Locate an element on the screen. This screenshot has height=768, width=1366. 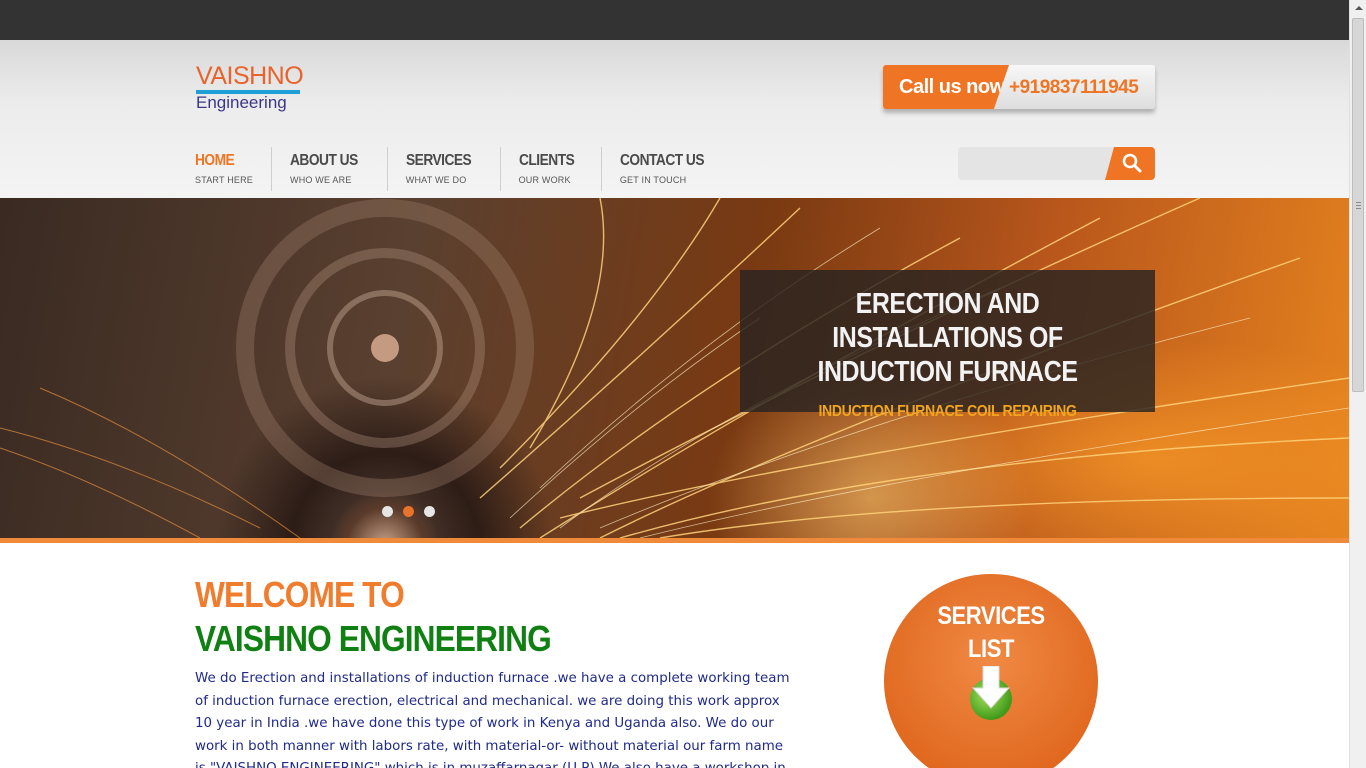
nav-title: HOME is located at coordinates (215, 160).